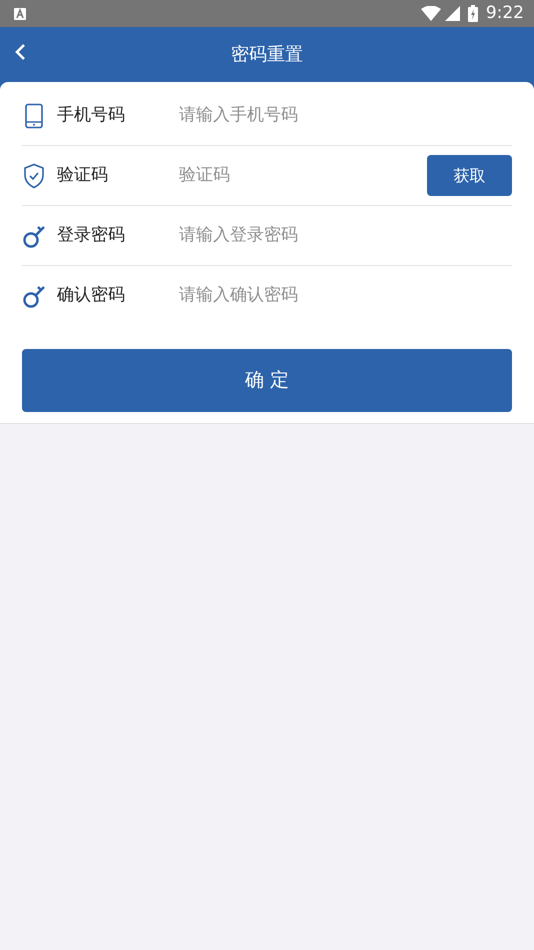 This screenshot has height=950, width=534. Describe the element at coordinates (469, 175) in the screenshot. I see `get-code-button: 获取` at that location.